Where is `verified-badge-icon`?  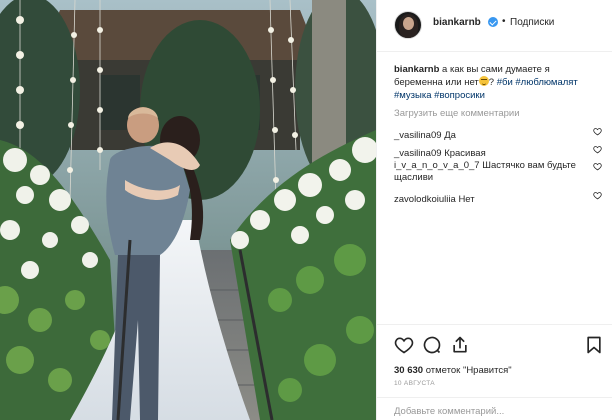 verified-badge-icon is located at coordinates (493, 22).